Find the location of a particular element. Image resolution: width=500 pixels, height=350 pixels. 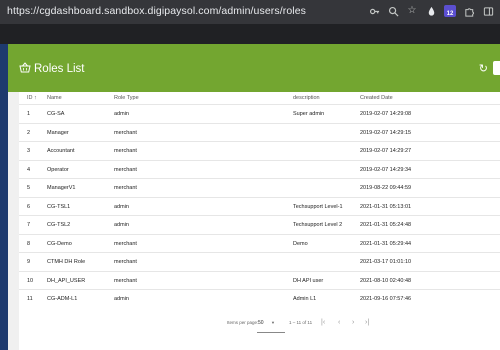

page-size-underline is located at coordinates (271, 332).